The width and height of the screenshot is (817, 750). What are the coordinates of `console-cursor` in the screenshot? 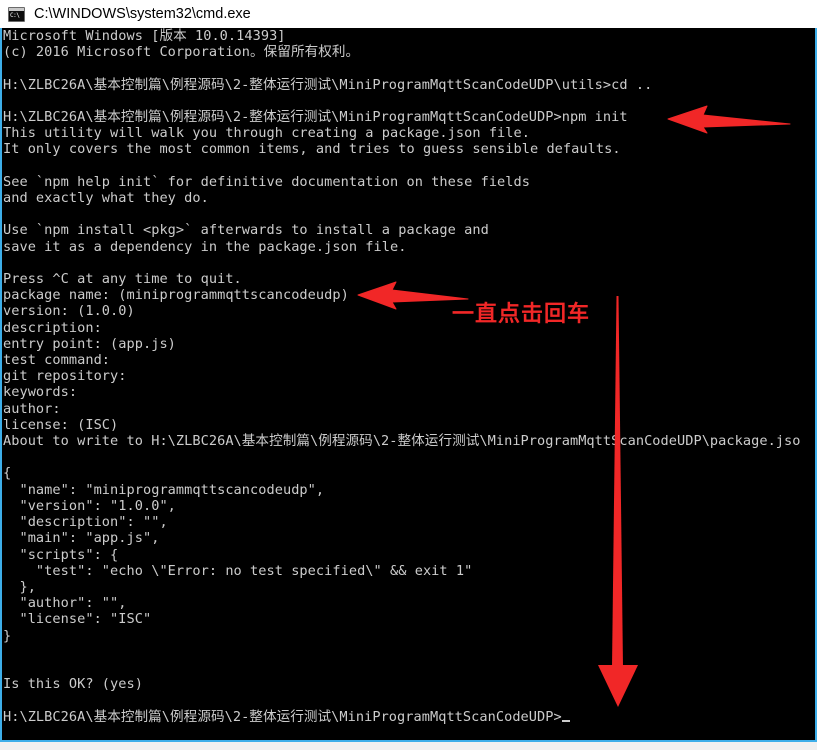 It's located at (565, 720).